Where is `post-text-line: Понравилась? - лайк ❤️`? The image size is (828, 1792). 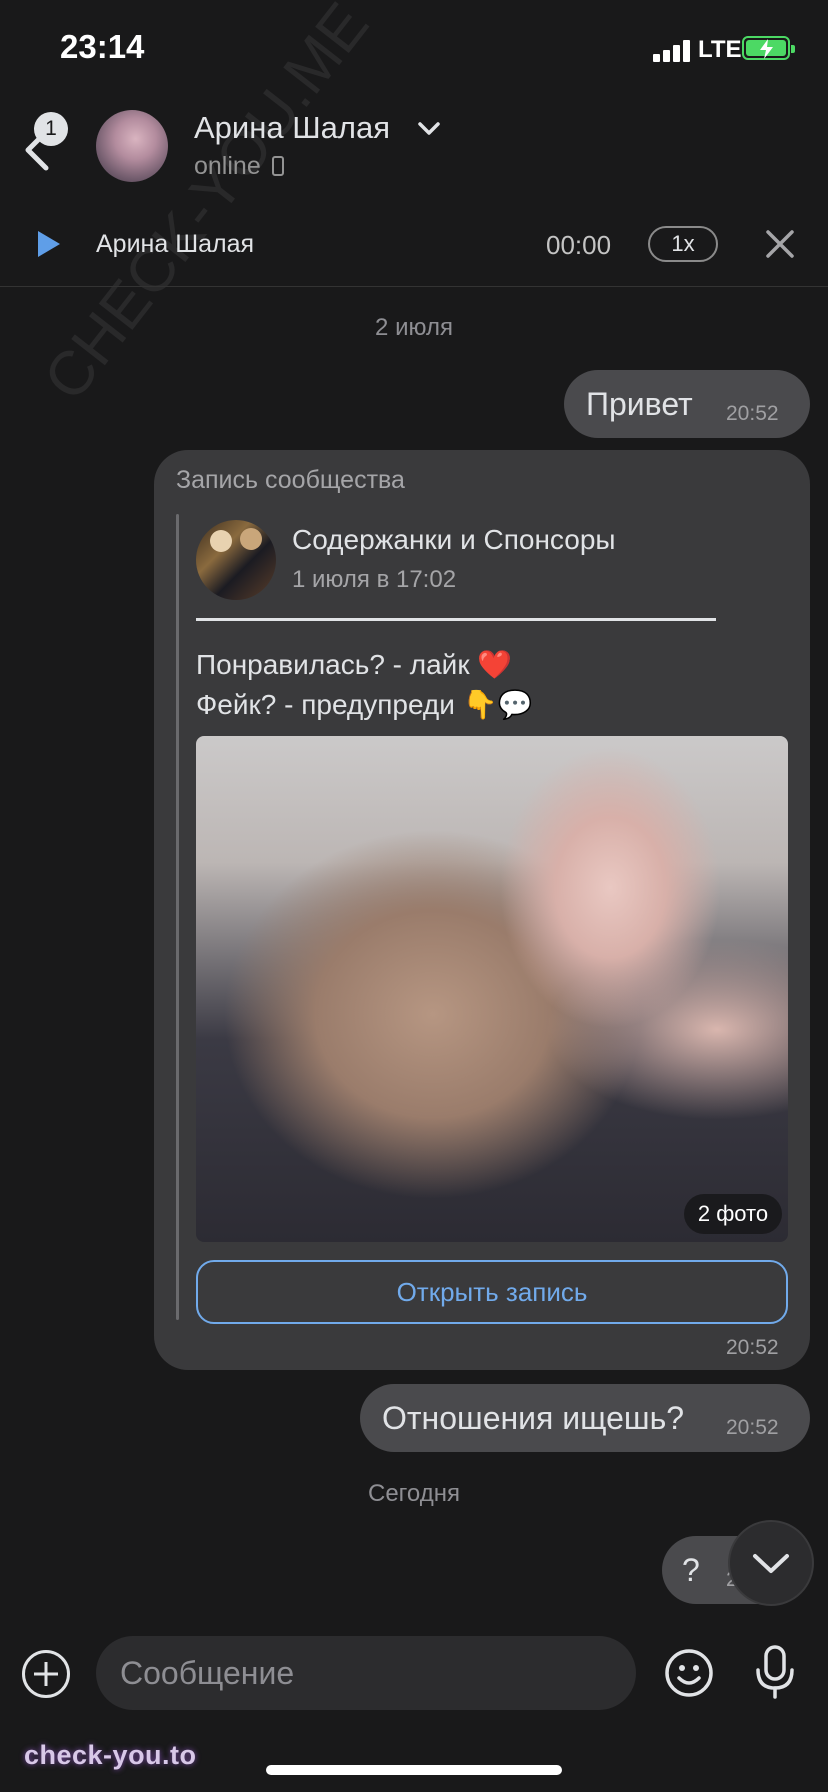 post-text-line: Понравилась? - лайк ❤️ is located at coordinates (354, 664).